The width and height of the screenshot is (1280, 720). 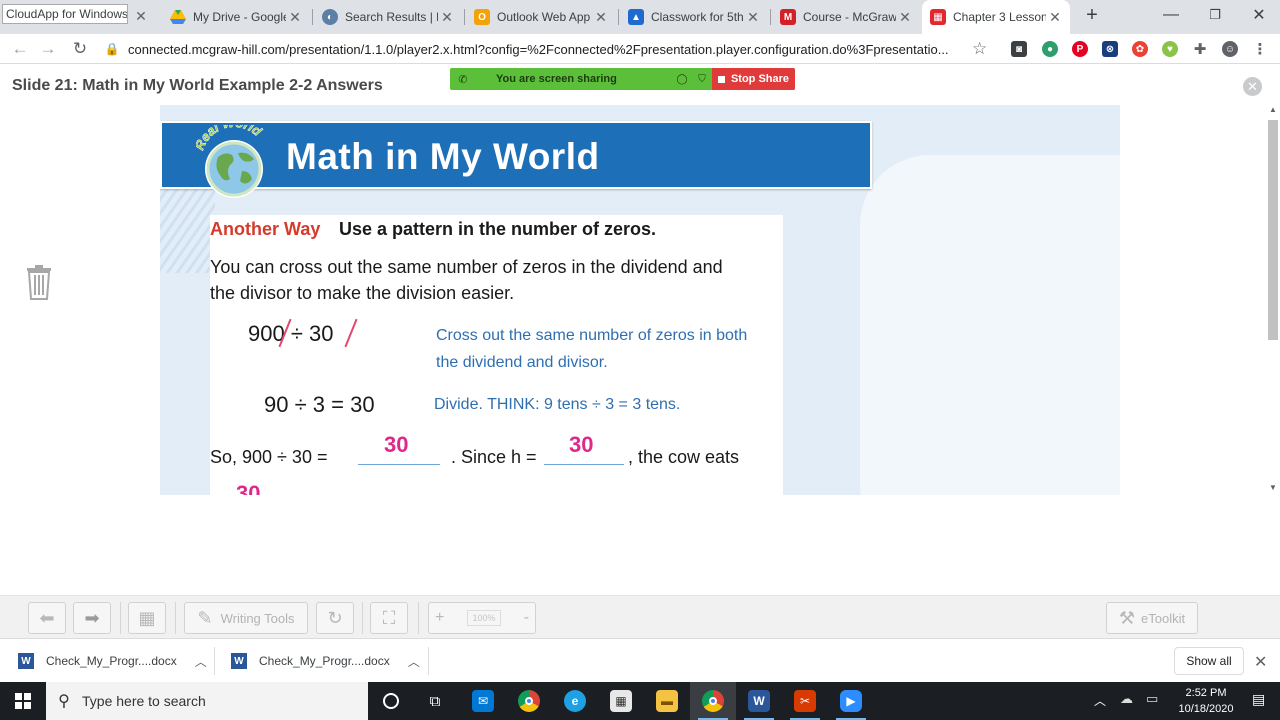 I want to click on cortana-circle-icon, so click(x=391, y=701).